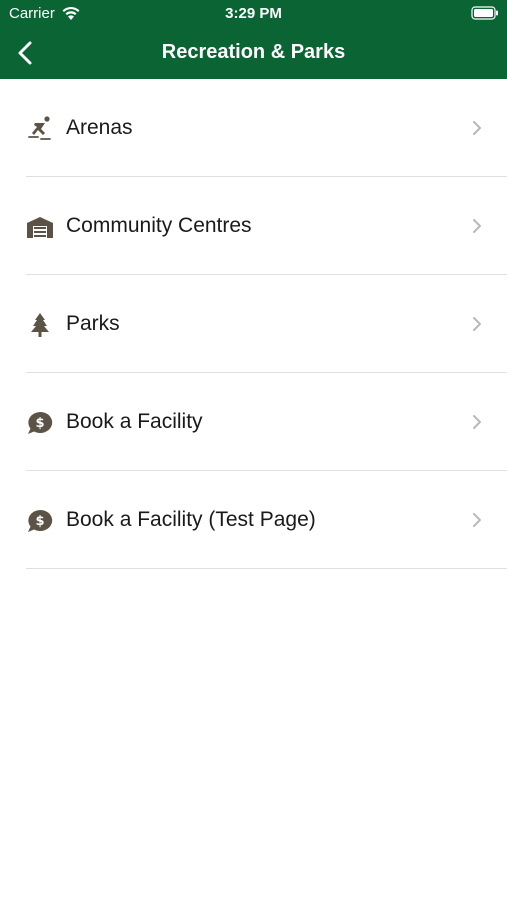  I want to click on page-title: Recreation & Parks, so click(253, 52).